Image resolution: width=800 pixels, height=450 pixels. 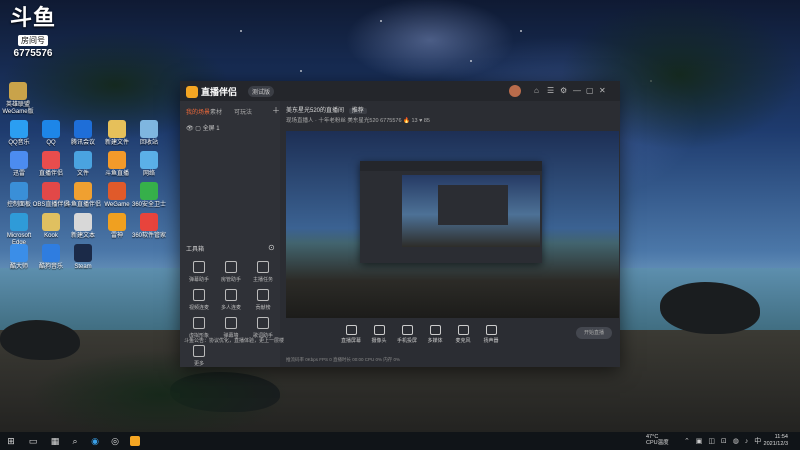 What do you see at coordinates (95, 441) in the screenshot?
I see `edge-icon: ◉` at bounding box center [95, 441].